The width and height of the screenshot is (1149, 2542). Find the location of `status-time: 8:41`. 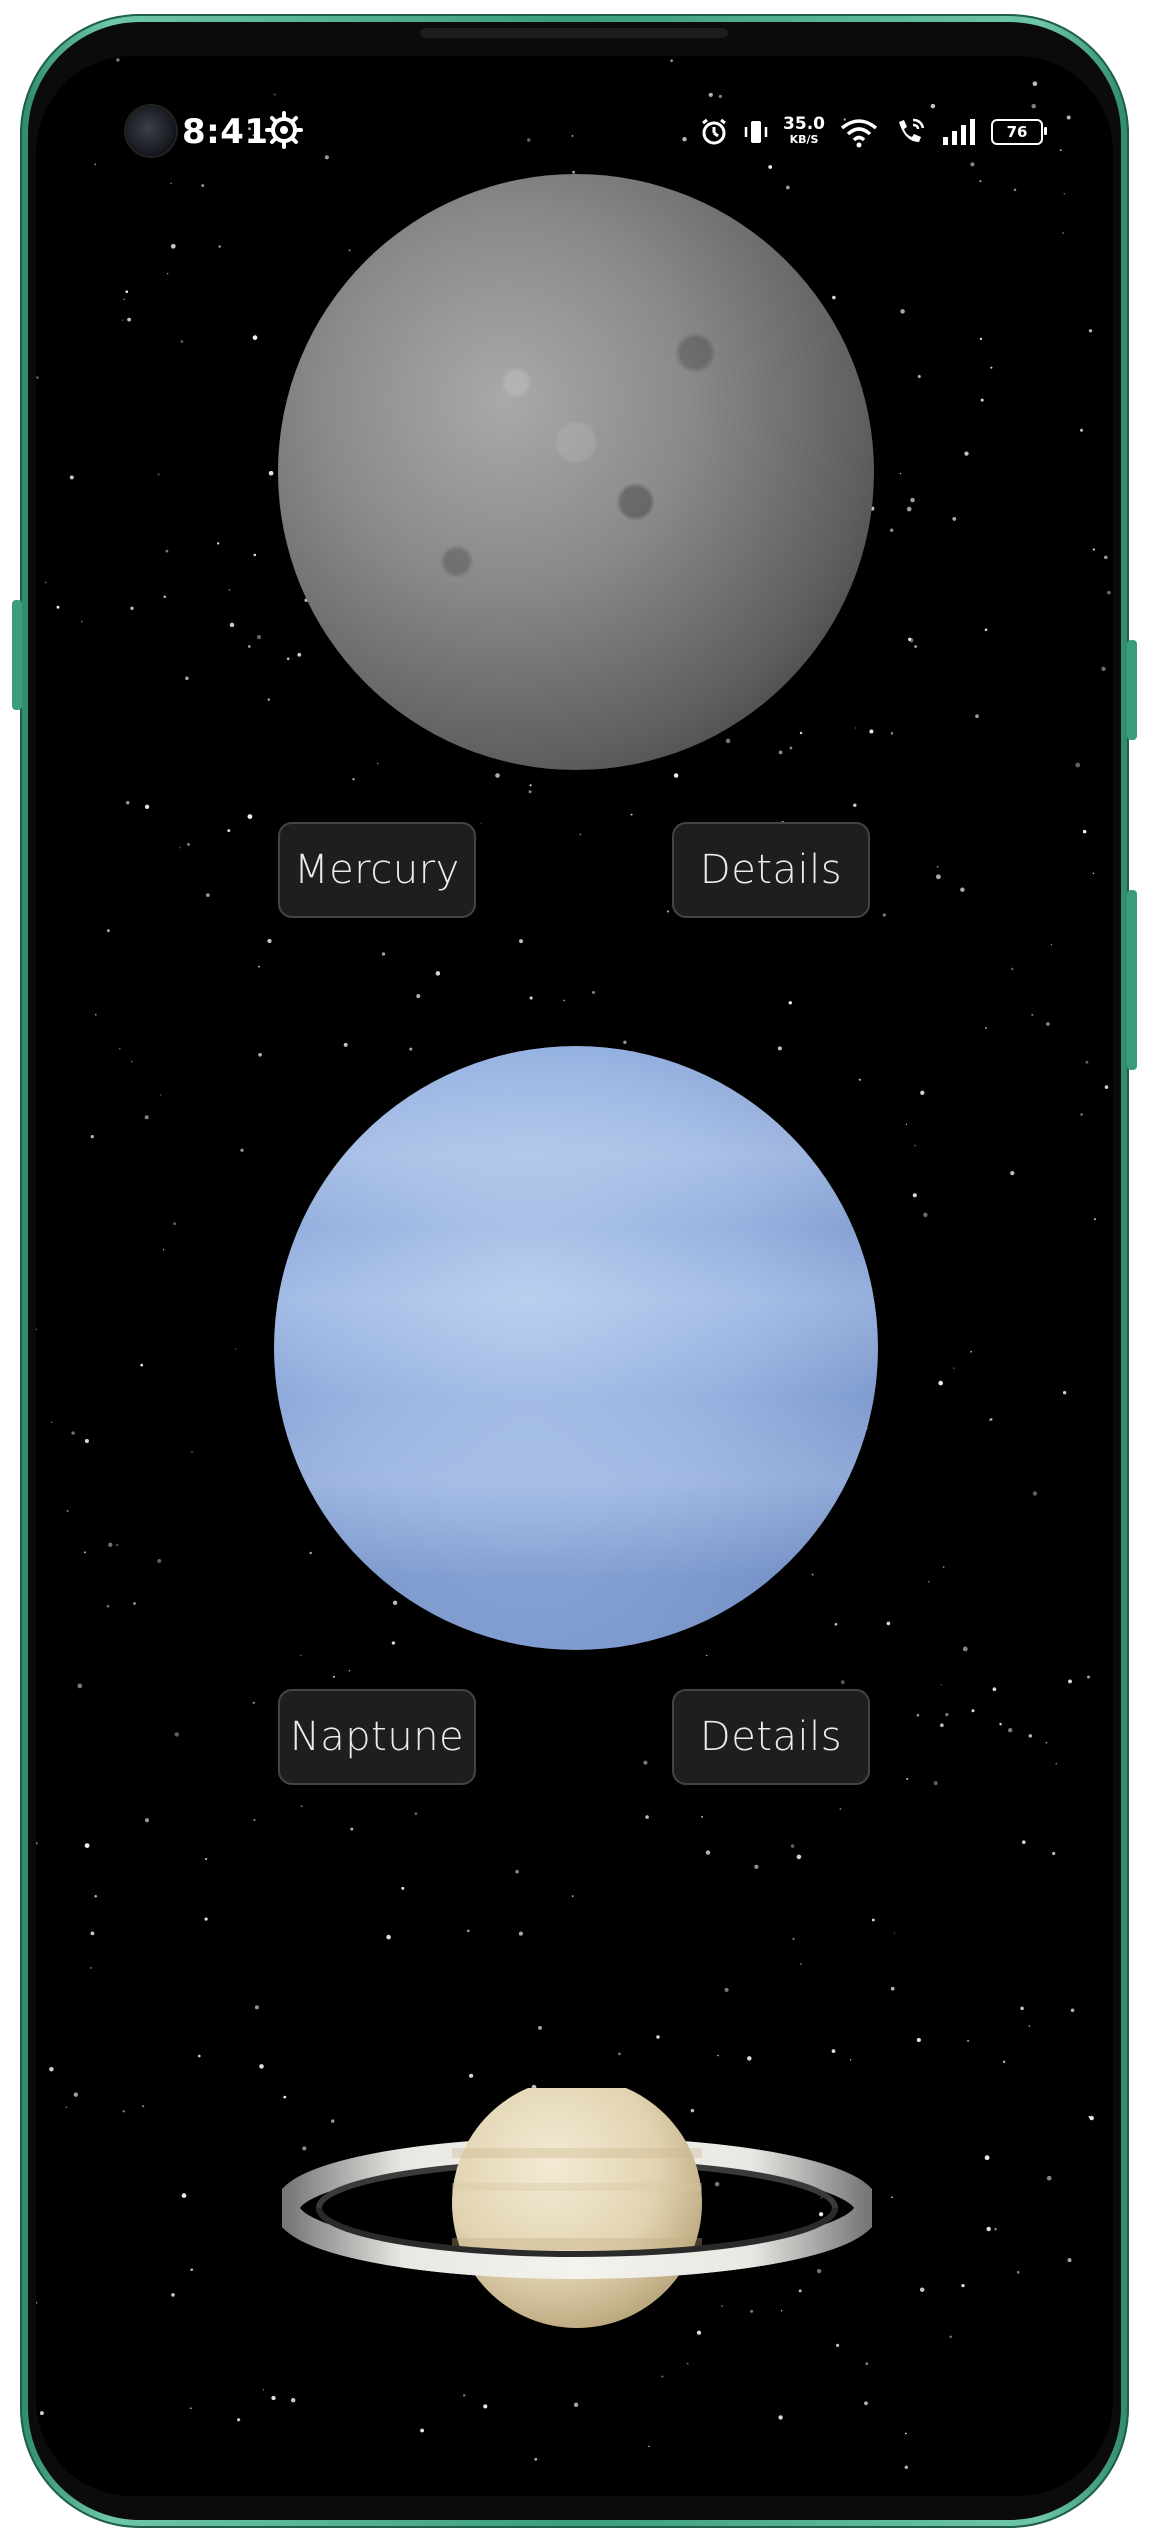

status-time: 8:41 is located at coordinates (225, 132).